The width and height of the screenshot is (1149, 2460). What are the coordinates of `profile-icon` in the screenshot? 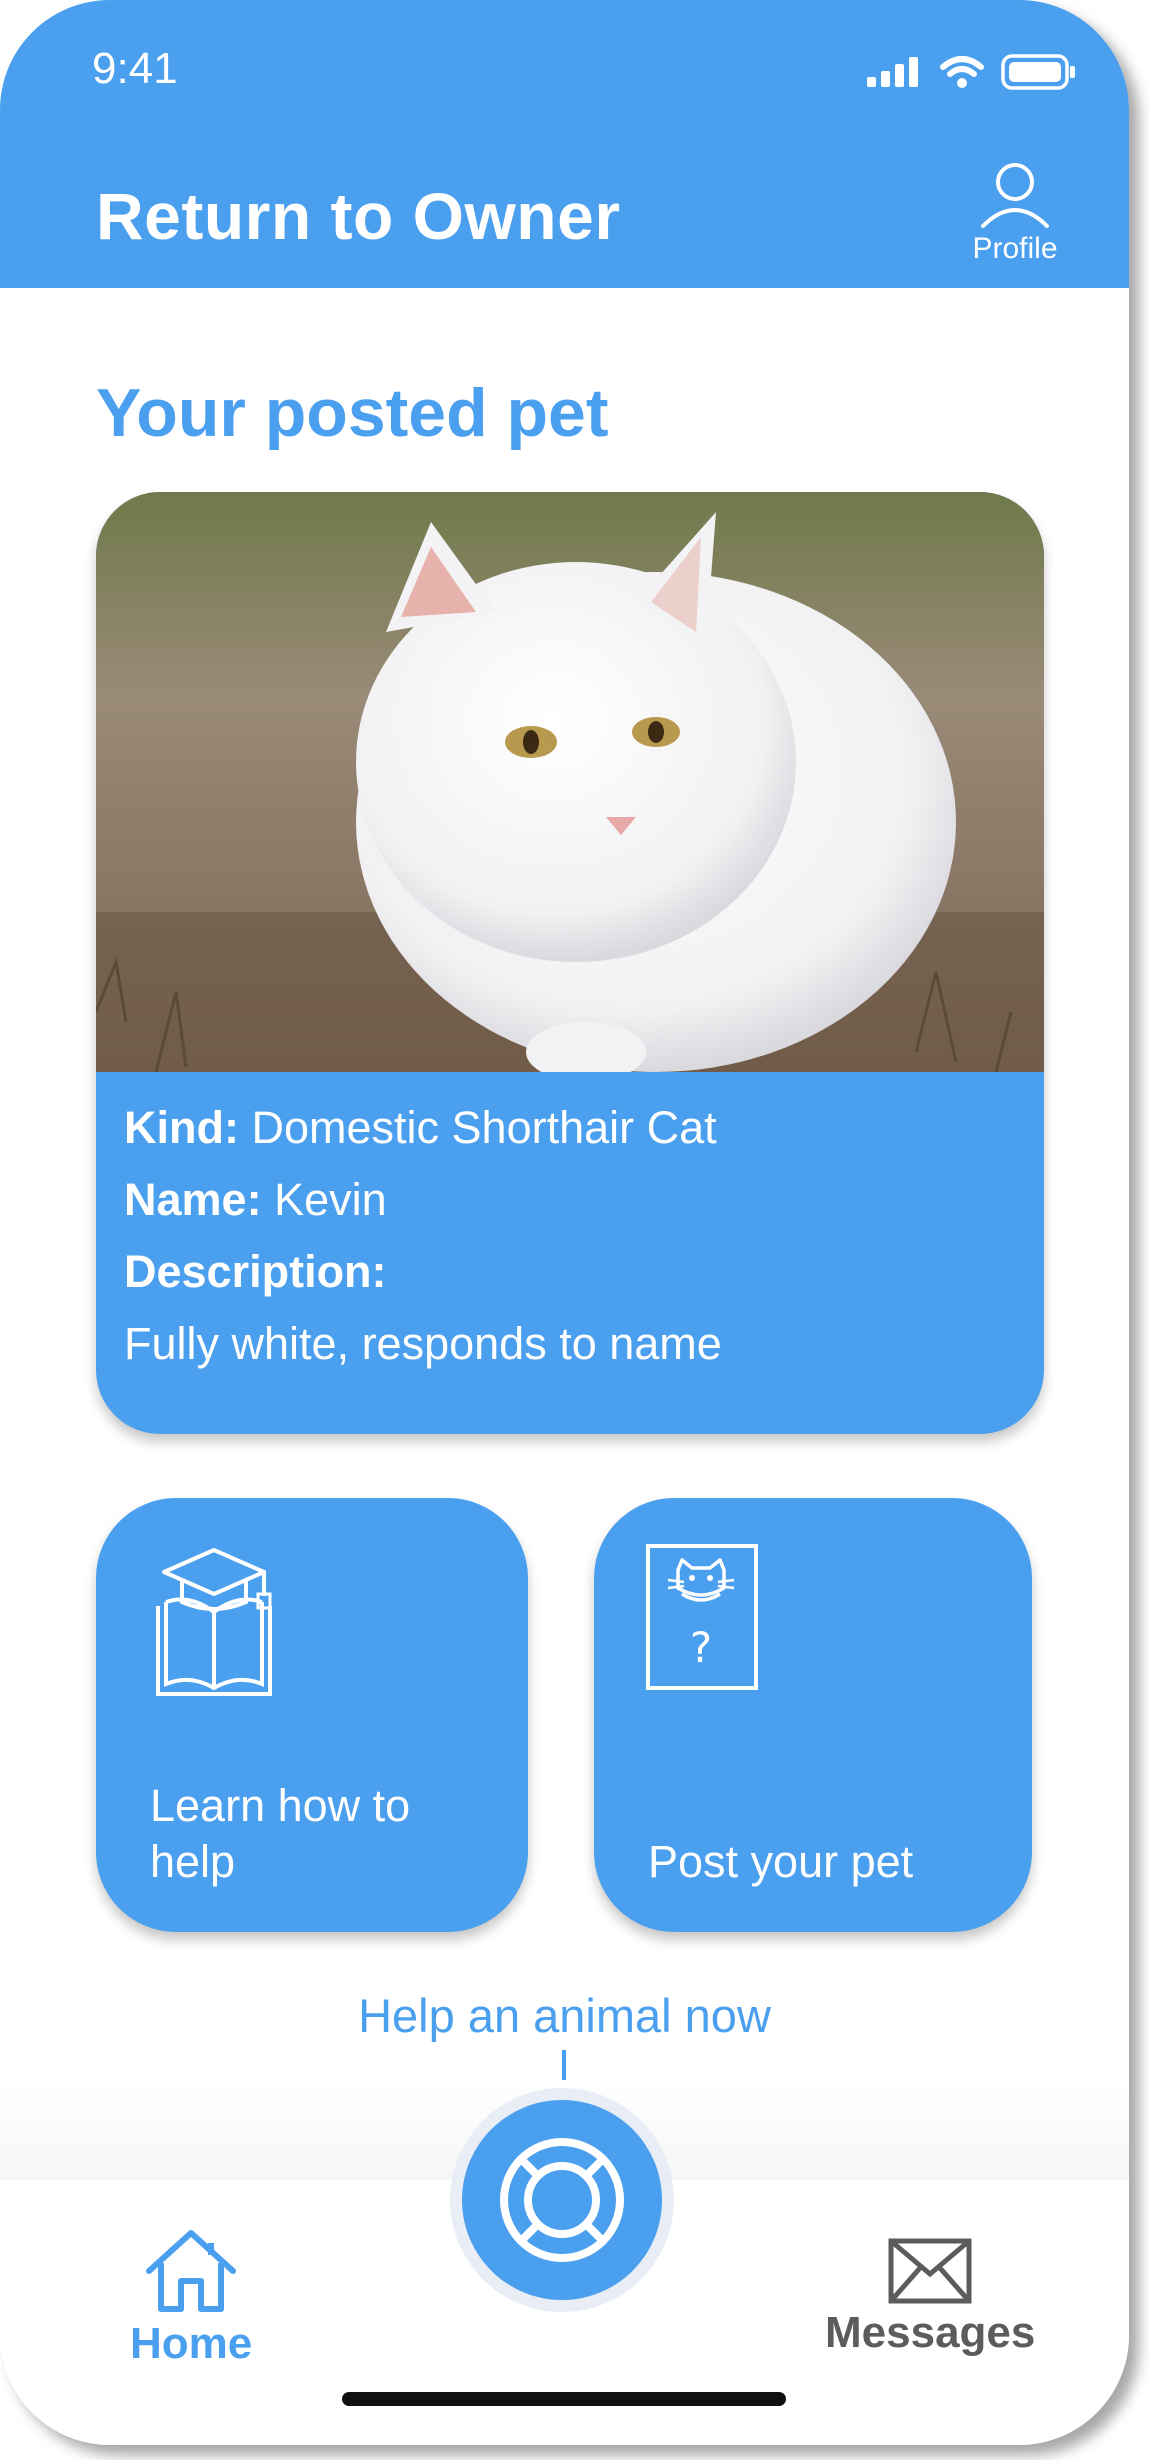 It's located at (1015, 195).